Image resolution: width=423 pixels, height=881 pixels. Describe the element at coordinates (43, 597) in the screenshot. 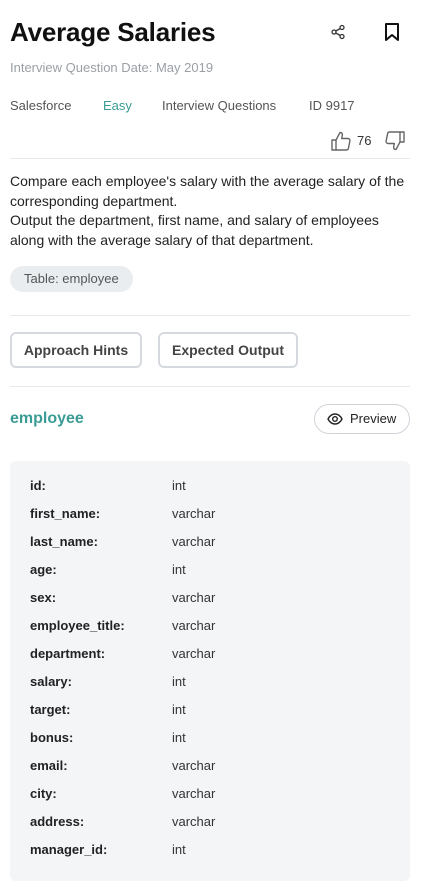

I see `column-name: sex:` at that location.